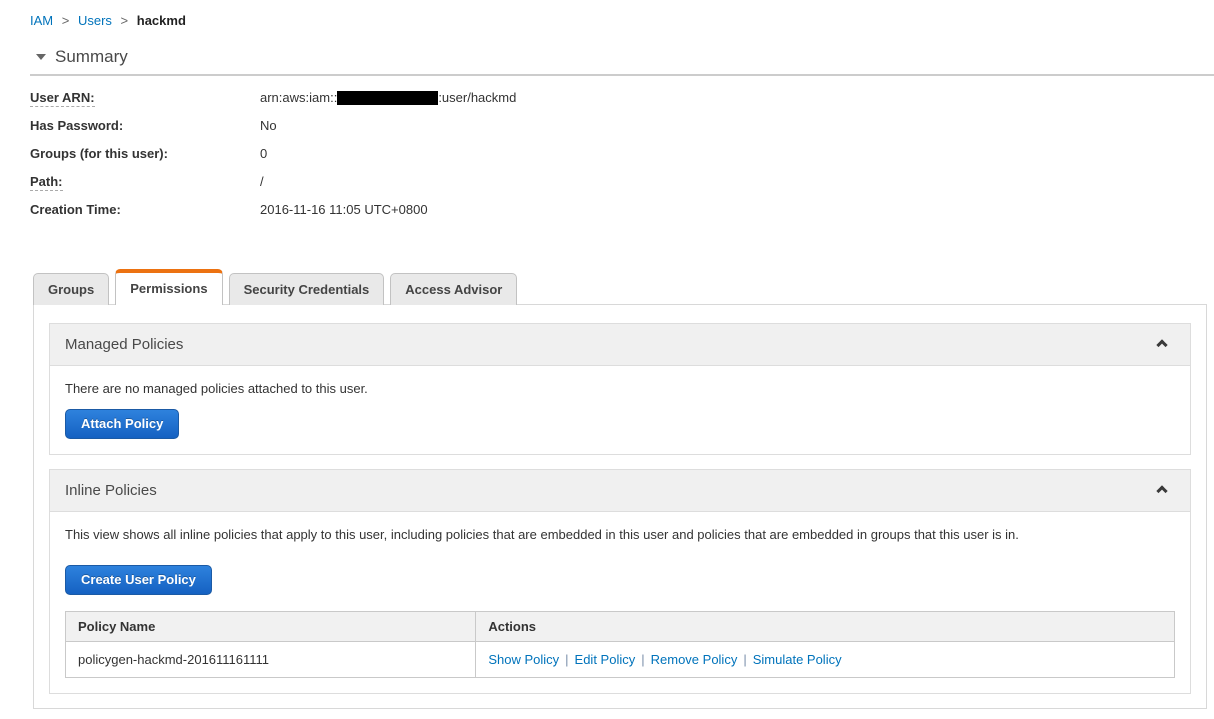 The height and width of the screenshot is (719, 1214). I want to click on redacted-account-id, so click(388, 98).